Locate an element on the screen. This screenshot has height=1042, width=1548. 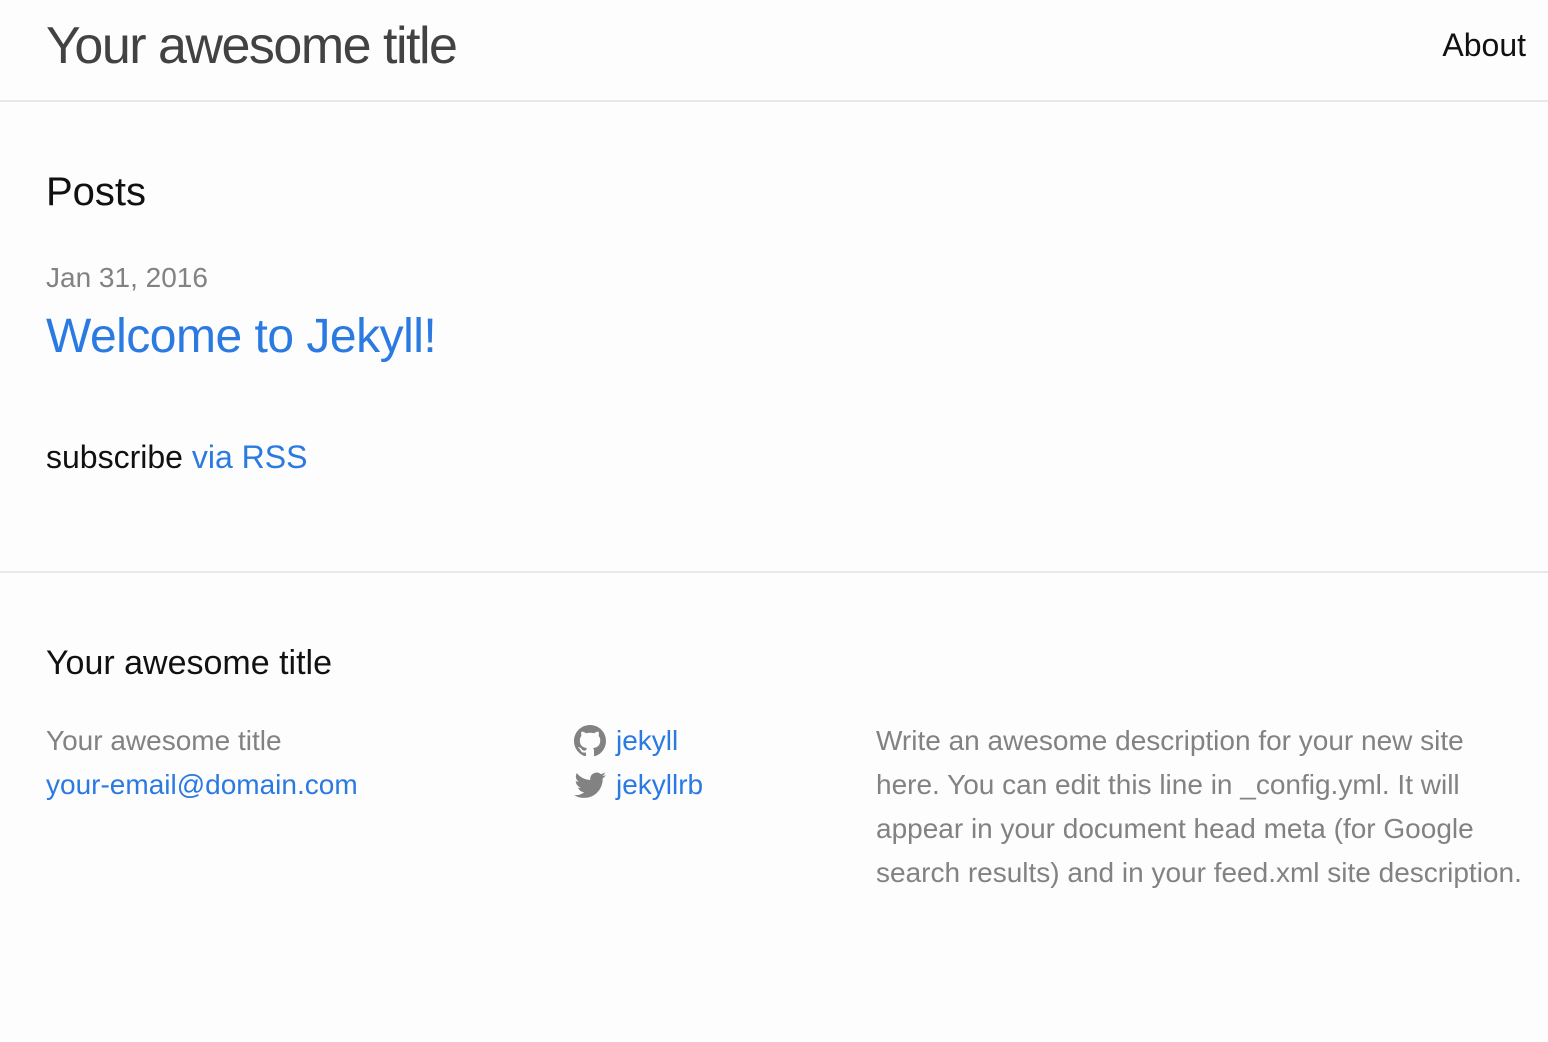
footer-contact-column: Your awesome title your-email@domain.com is located at coordinates (286, 763).